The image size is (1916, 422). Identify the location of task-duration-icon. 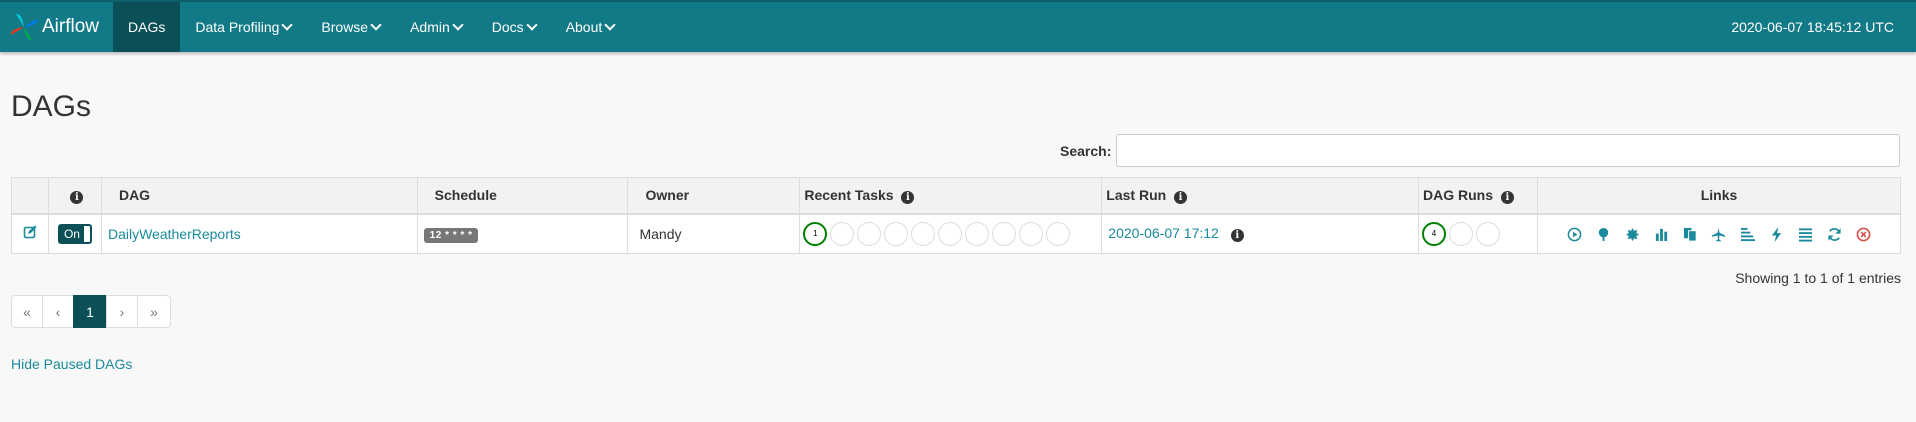
(1661, 234).